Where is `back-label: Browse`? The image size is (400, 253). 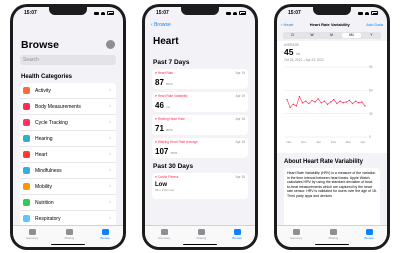
back-label: Browse is located at coordinates (162, 25).